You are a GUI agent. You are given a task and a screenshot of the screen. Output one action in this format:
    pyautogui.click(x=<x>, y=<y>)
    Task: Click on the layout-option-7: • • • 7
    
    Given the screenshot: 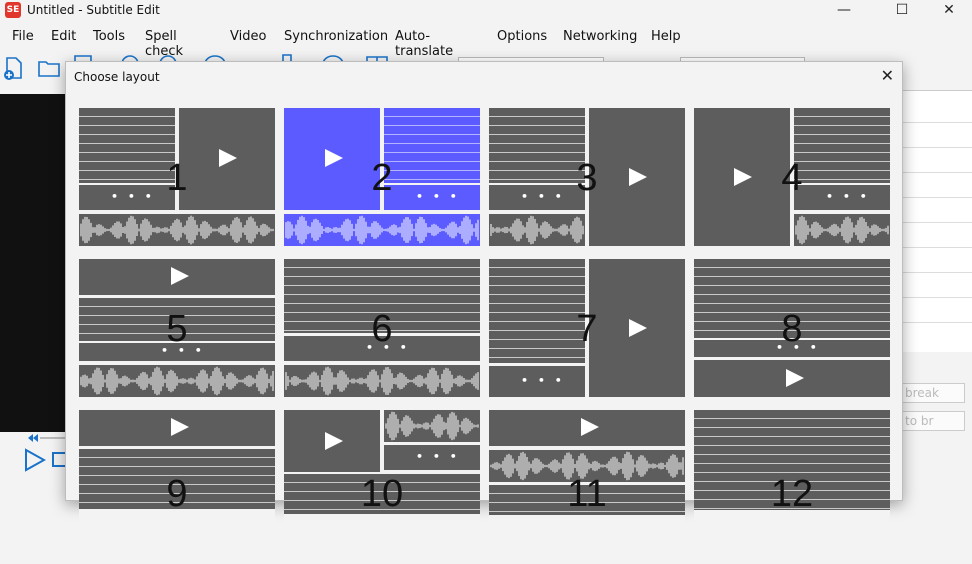 What is the action you would take?
    pyautogui.click(x=587, y=329)
    